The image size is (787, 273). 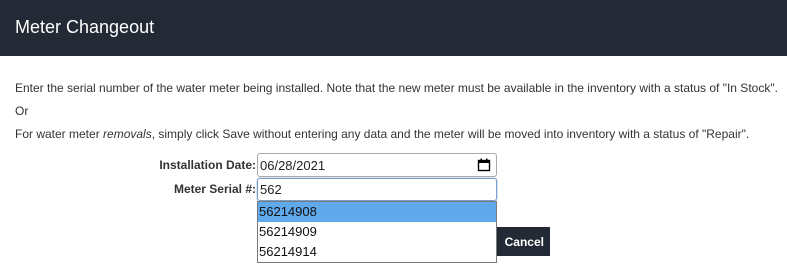 I want to click on installation-date-label: Installation Date:, so click(x=207, y=165).